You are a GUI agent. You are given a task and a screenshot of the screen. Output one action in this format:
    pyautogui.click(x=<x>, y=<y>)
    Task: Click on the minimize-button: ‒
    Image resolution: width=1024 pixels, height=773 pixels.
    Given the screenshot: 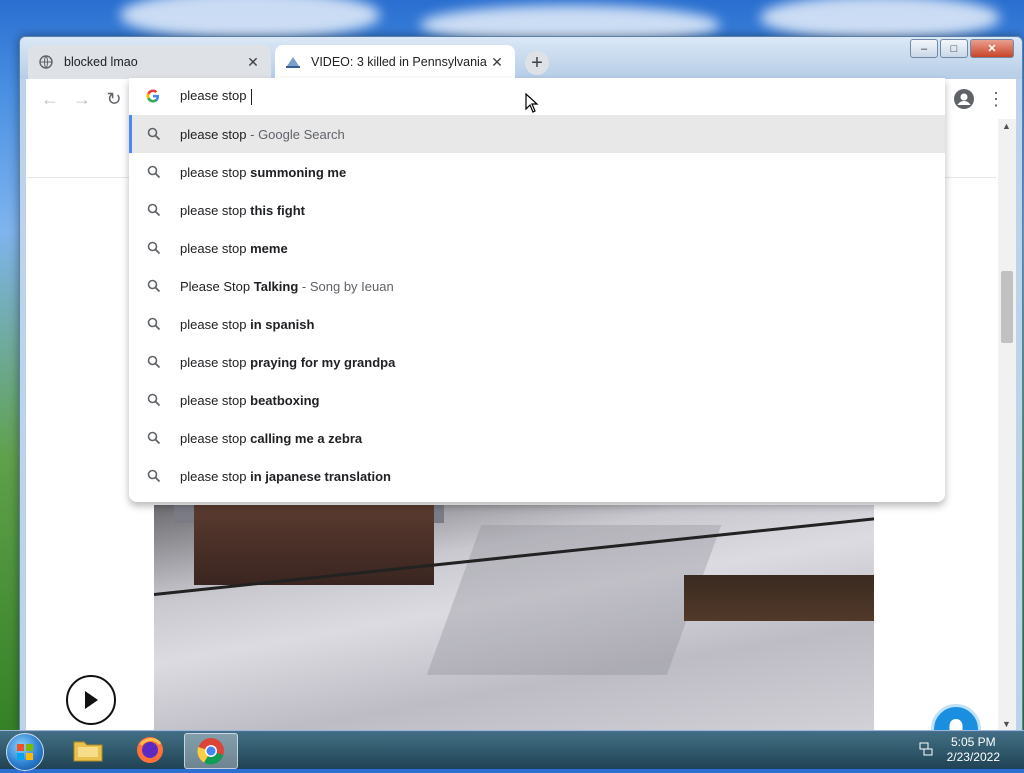 What is the action you would take?
    pyautogui.click(x=924, y=48)
    